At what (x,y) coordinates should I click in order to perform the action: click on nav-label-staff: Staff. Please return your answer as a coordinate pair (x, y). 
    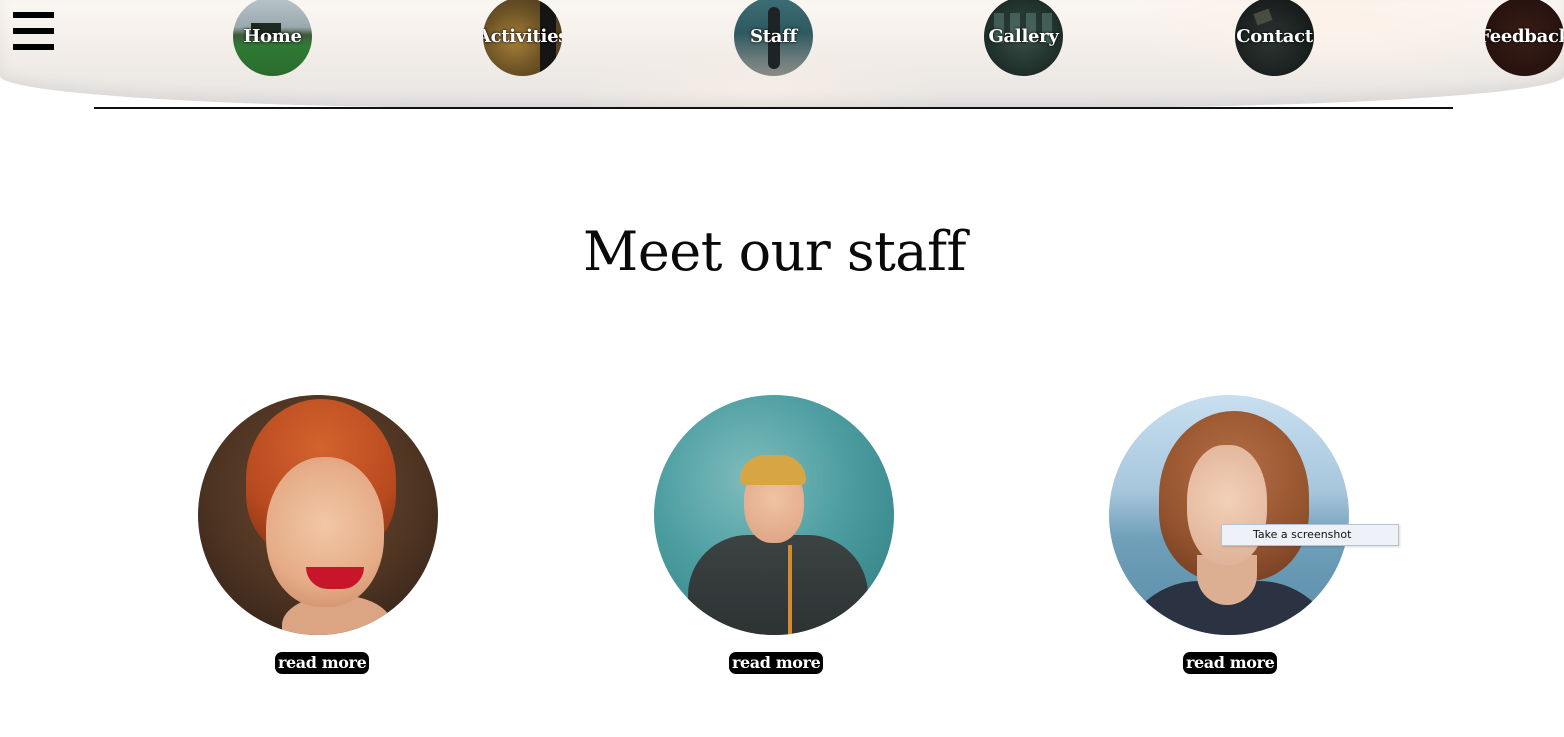
    Looking at the image, I should click on (773, 36).